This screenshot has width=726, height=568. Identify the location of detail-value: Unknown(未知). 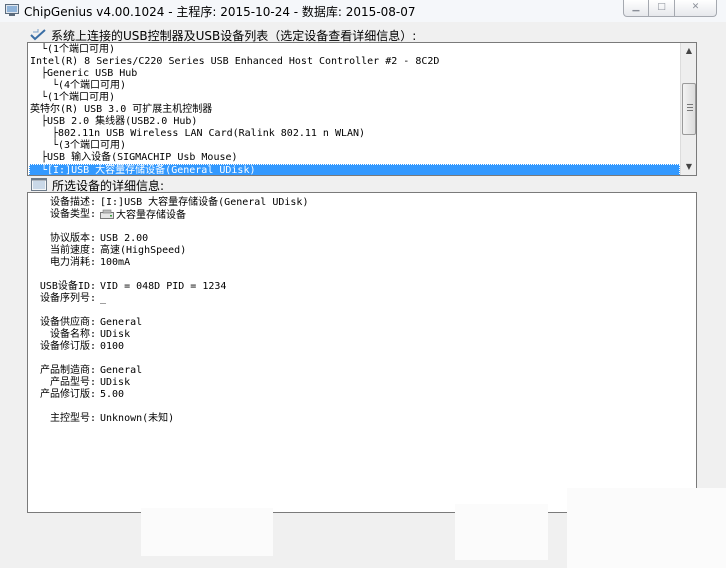
(137, 419).